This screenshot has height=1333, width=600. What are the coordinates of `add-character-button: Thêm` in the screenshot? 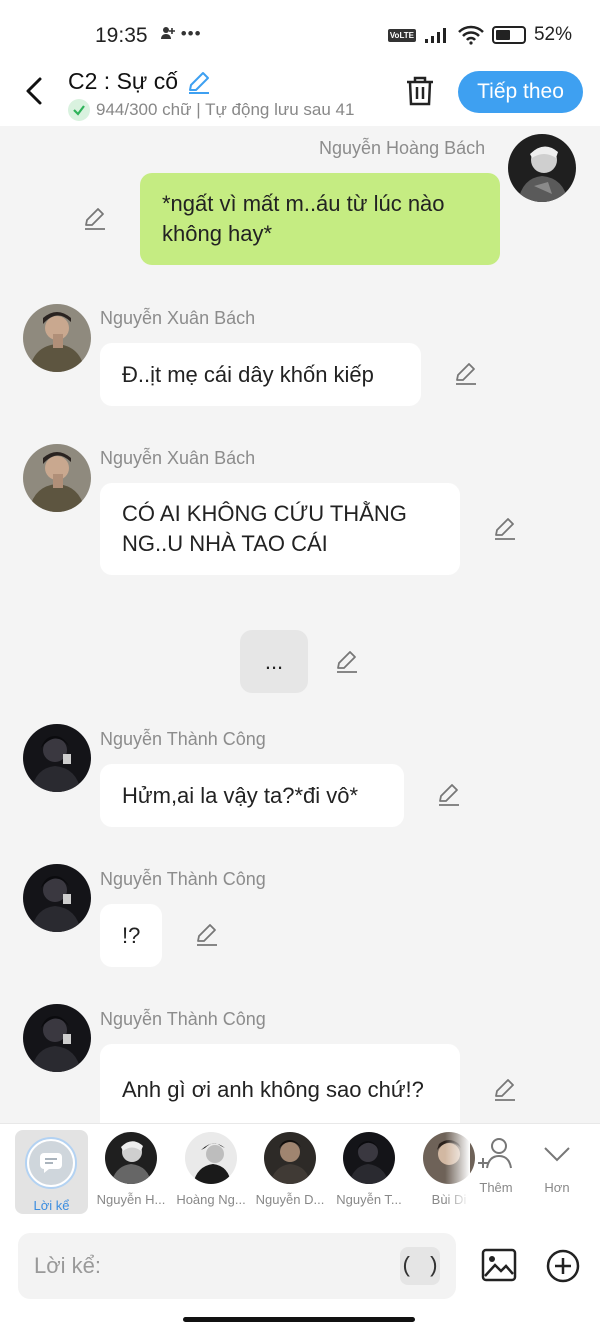 It's located at (496, 1165).